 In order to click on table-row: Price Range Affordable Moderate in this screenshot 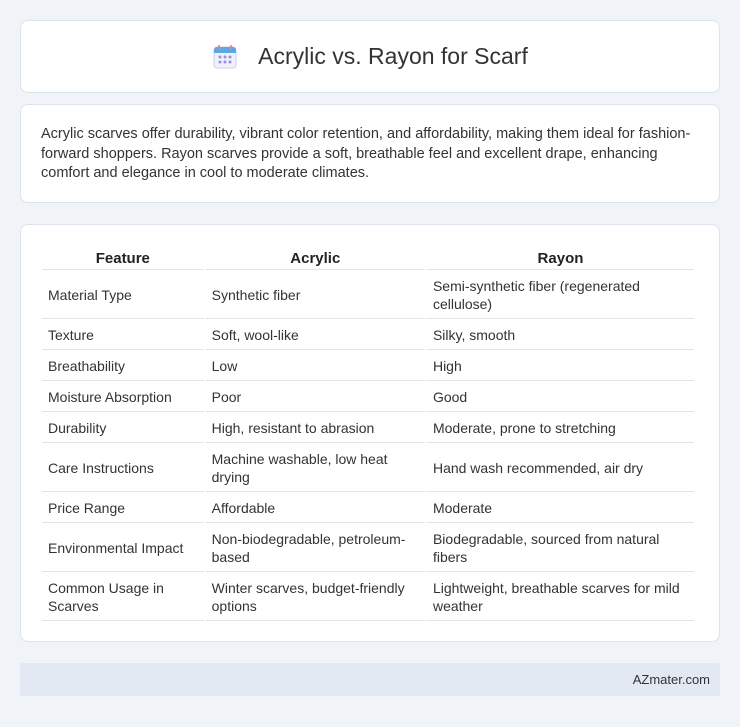, I will do `click(368, 508)`.